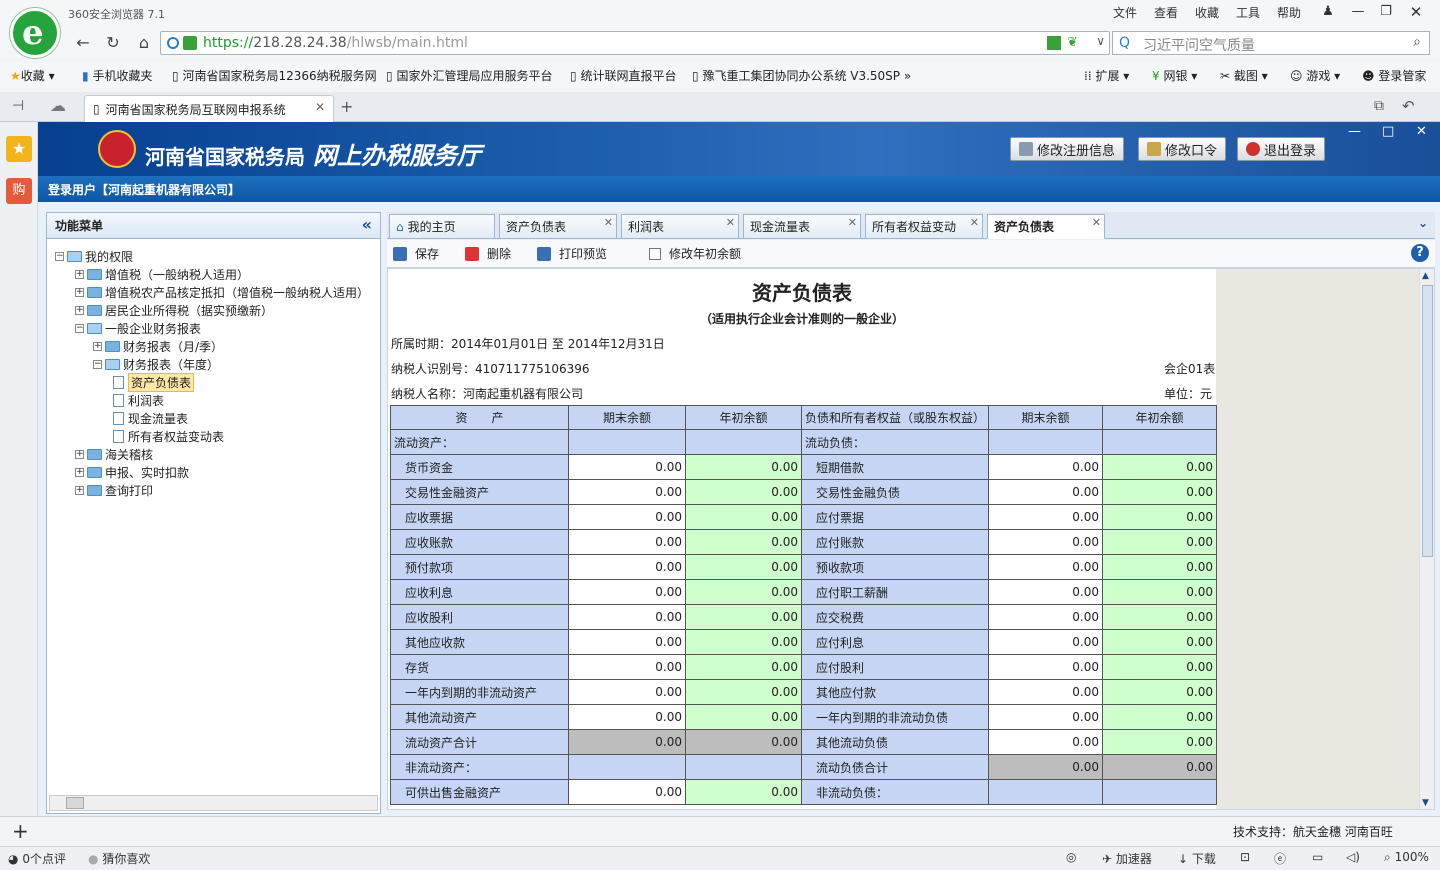 This screenshot has height=870, width=1440. I want to click on sidebar-toggle-icon: ⊣, so click(18, 106).